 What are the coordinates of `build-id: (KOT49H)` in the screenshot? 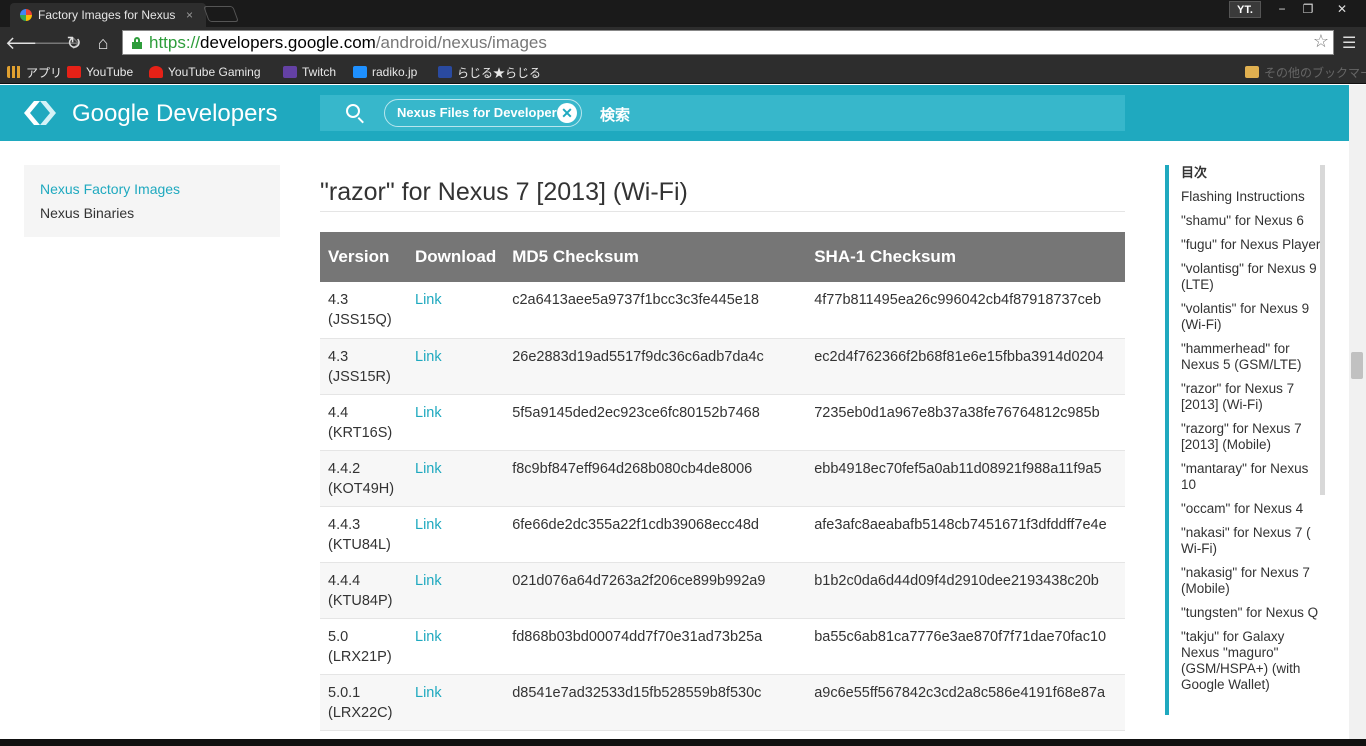 It's located at (361, 488).